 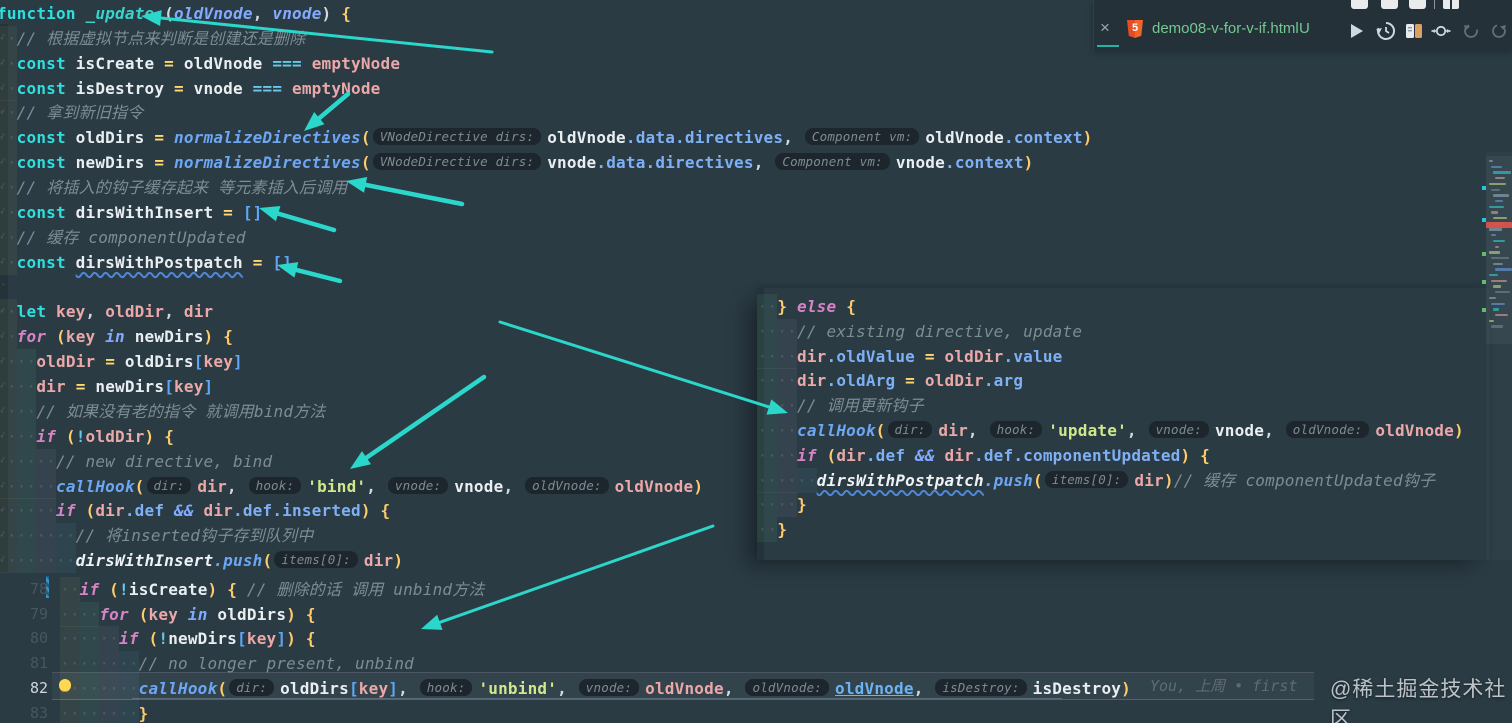 I want to click on code-line: ······if (!newDirs[key]) {, so click(x=188, y=638).